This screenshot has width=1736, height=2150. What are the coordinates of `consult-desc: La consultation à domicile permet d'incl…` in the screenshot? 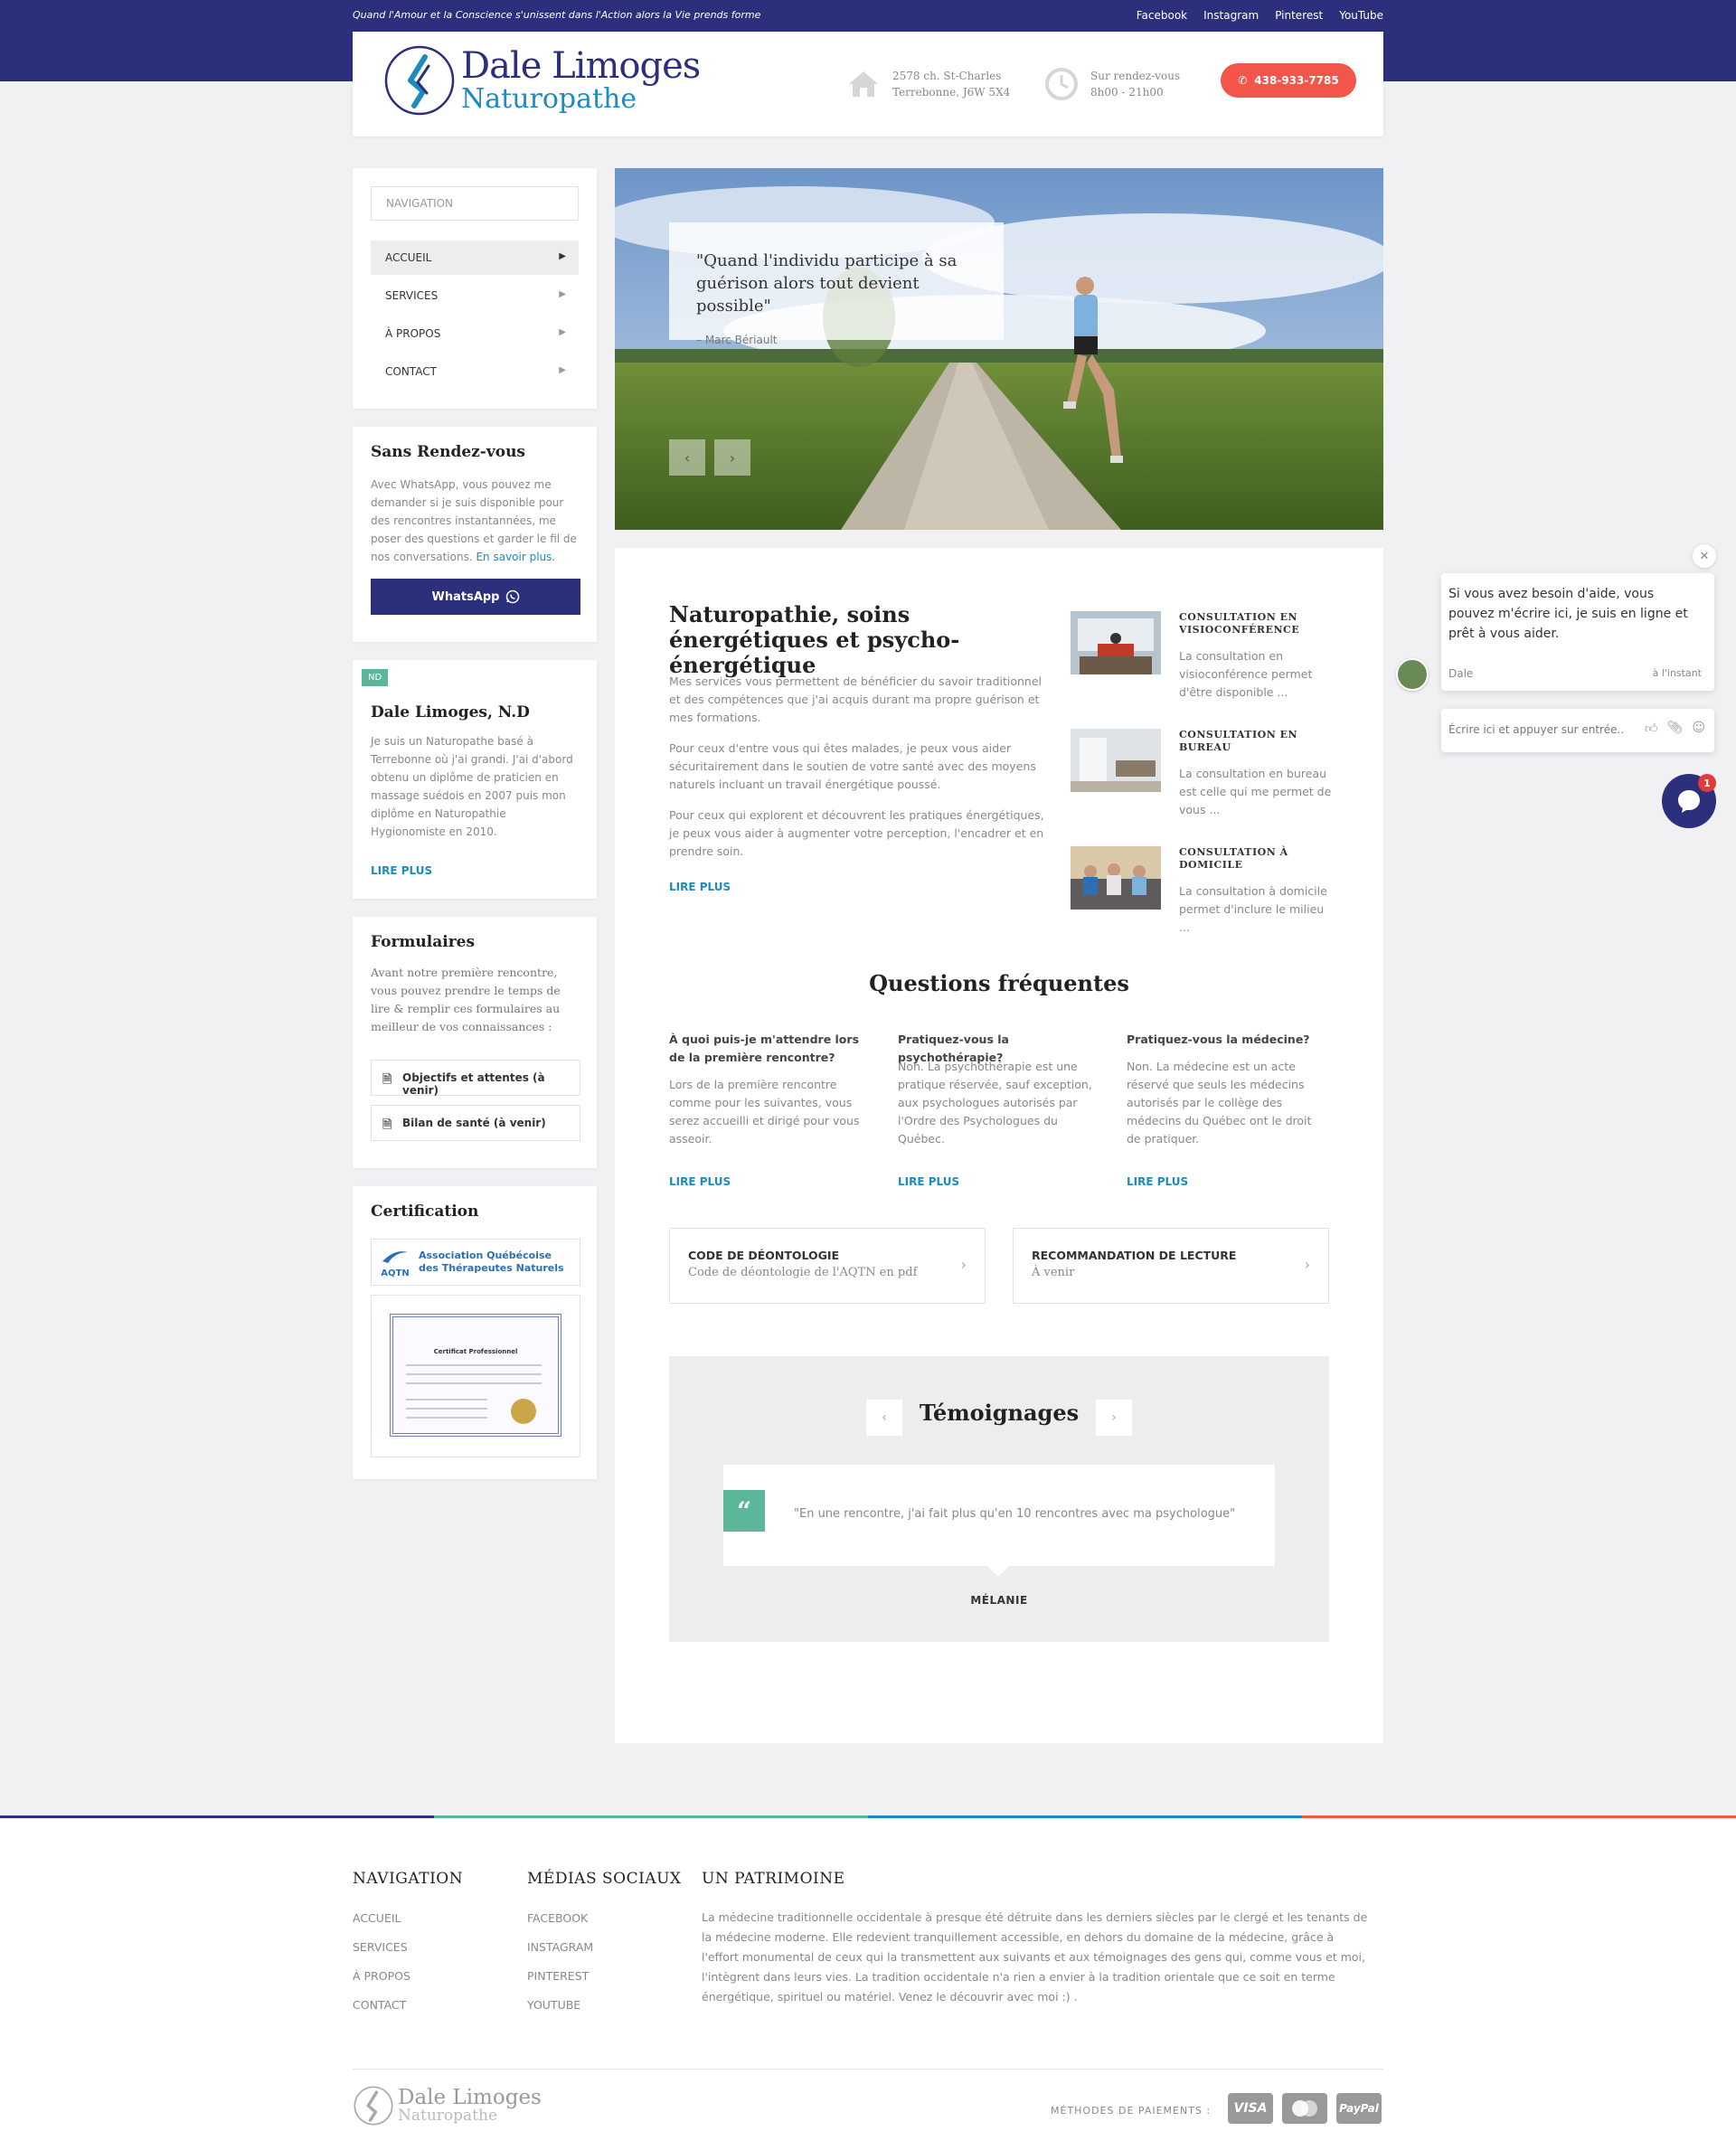 It's located at (1253, 909).